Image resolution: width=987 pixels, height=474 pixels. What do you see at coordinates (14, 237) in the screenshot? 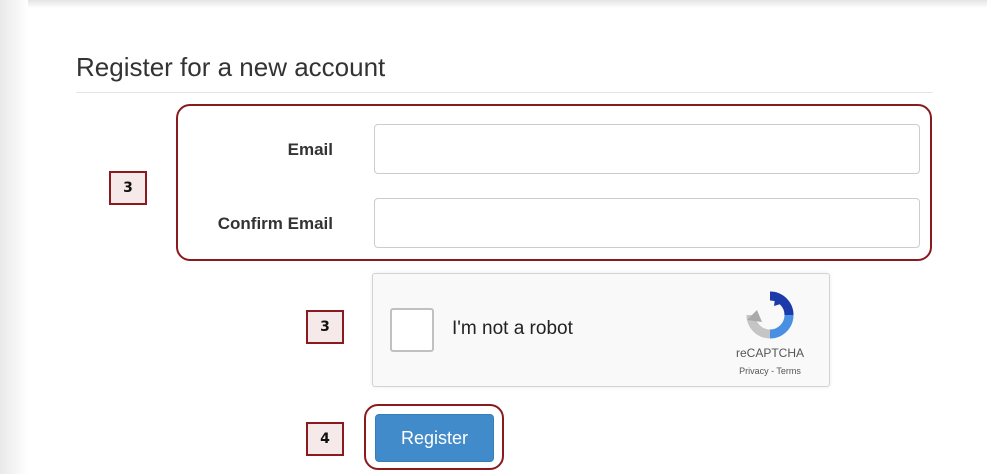
I see `left-shadow` at bounding box center [14, 237].